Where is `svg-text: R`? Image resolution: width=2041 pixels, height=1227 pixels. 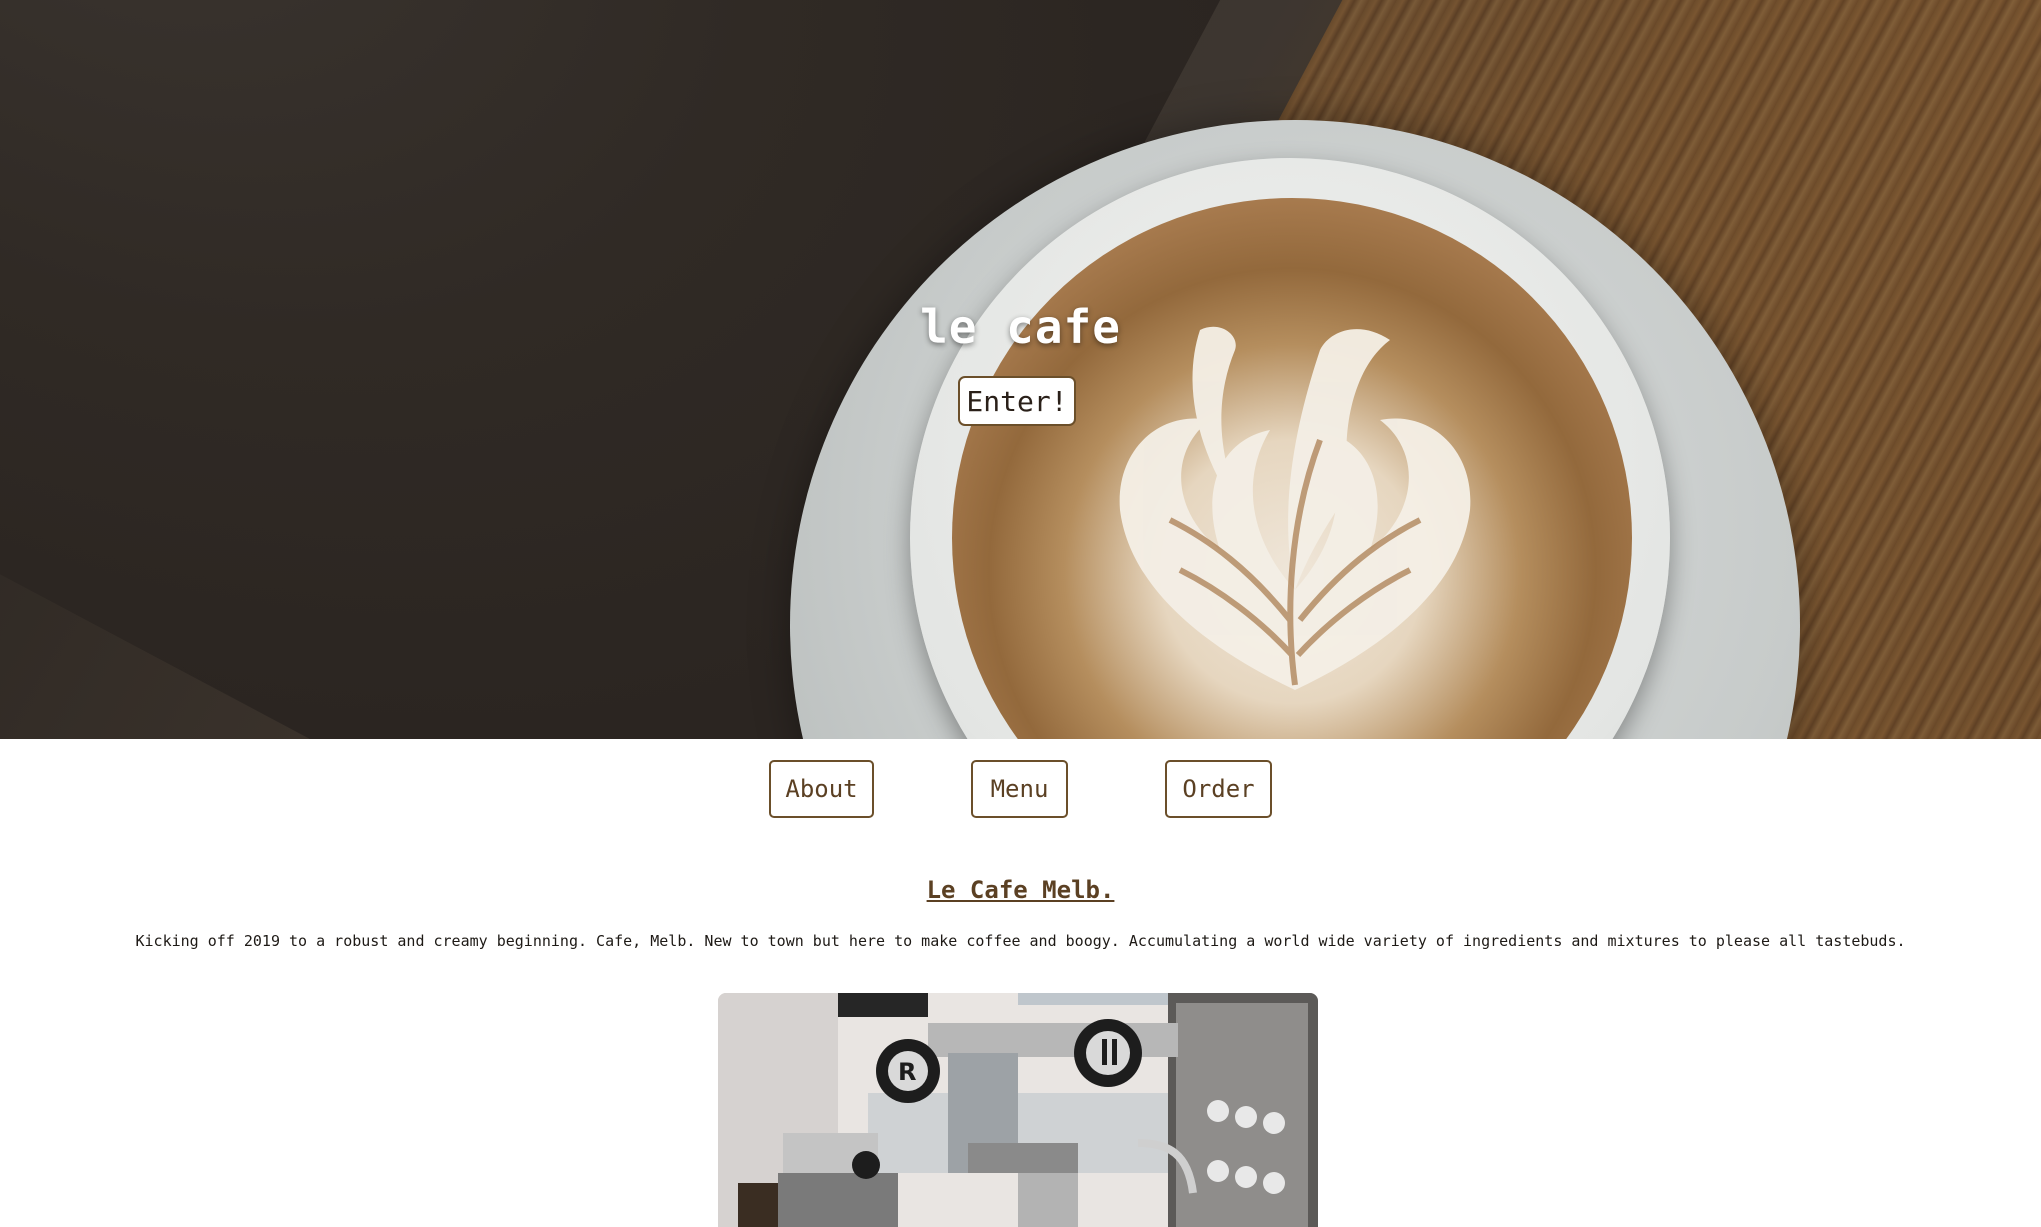 svg-text: R is located at coordinates (907, 1072).